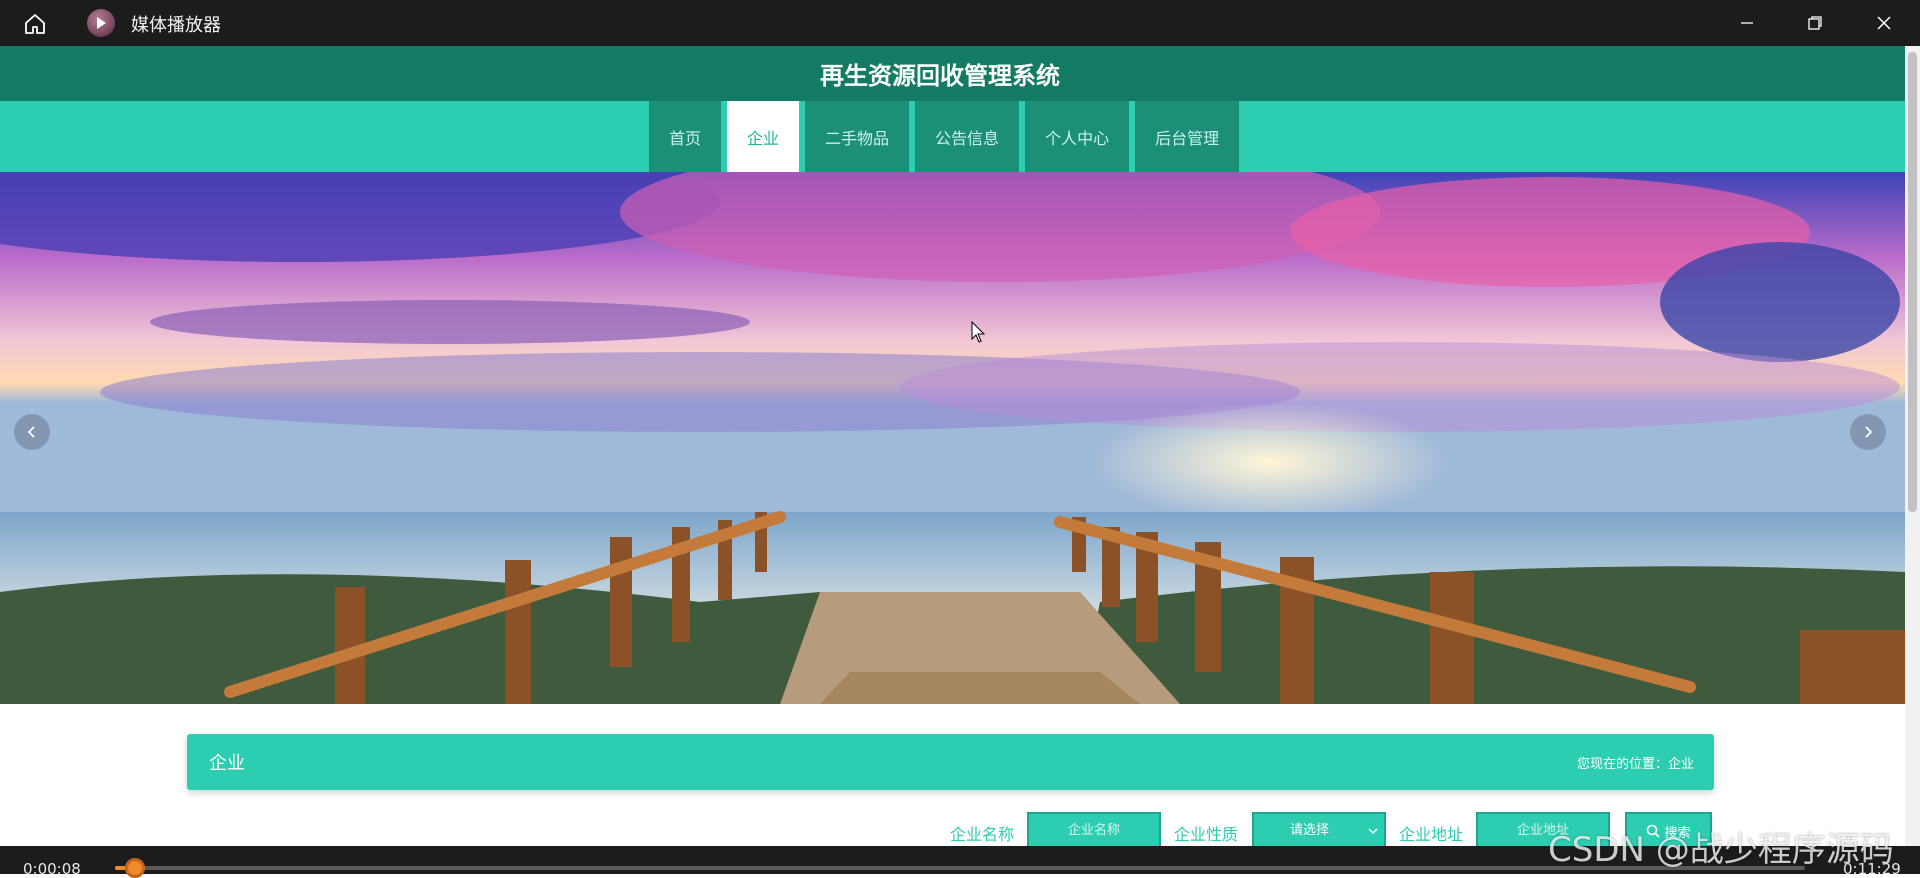  What do you see at coordinates (35, 24) in the screenshot?
I see `home-icon` at bounding box center [35, 24].